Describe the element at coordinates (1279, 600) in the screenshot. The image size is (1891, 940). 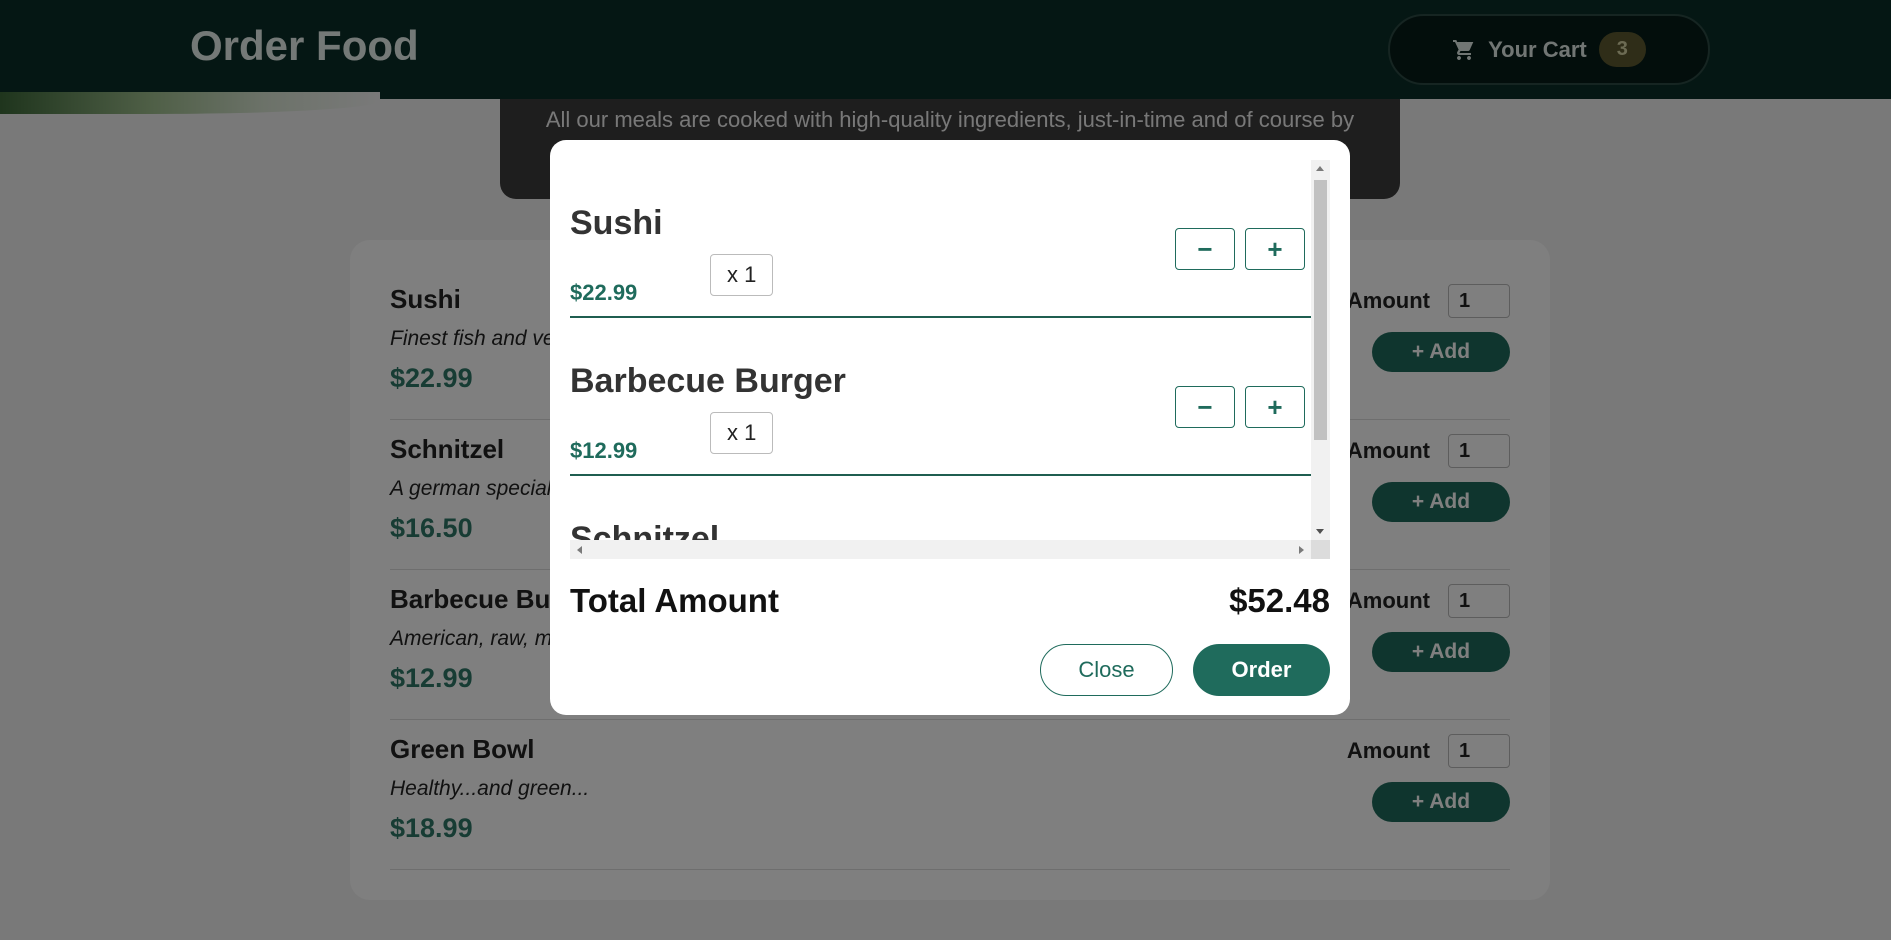
I see `total-amount-value: $52.48` at that location.